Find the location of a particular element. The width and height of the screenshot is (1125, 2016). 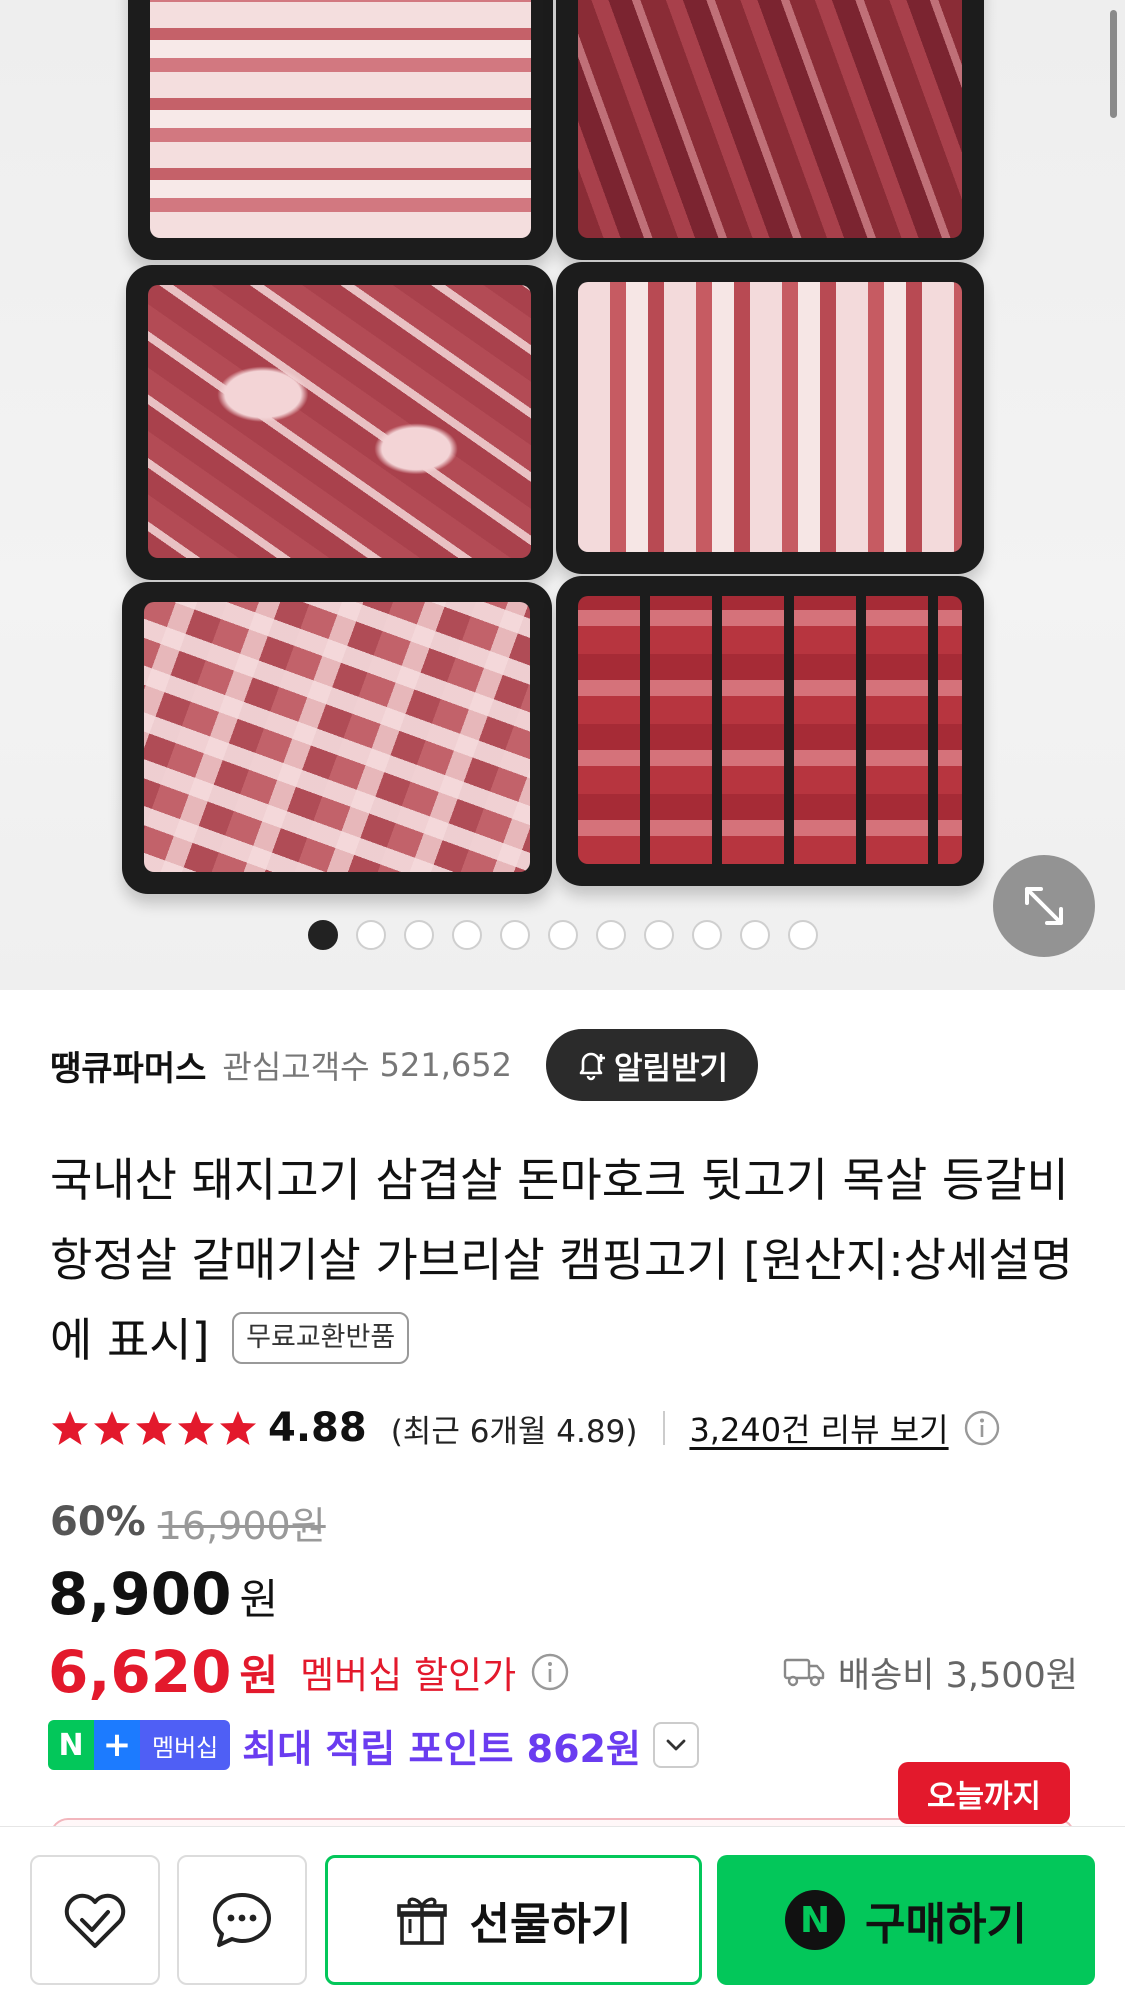

wishlist-button is located at coordinates (95, 1920).